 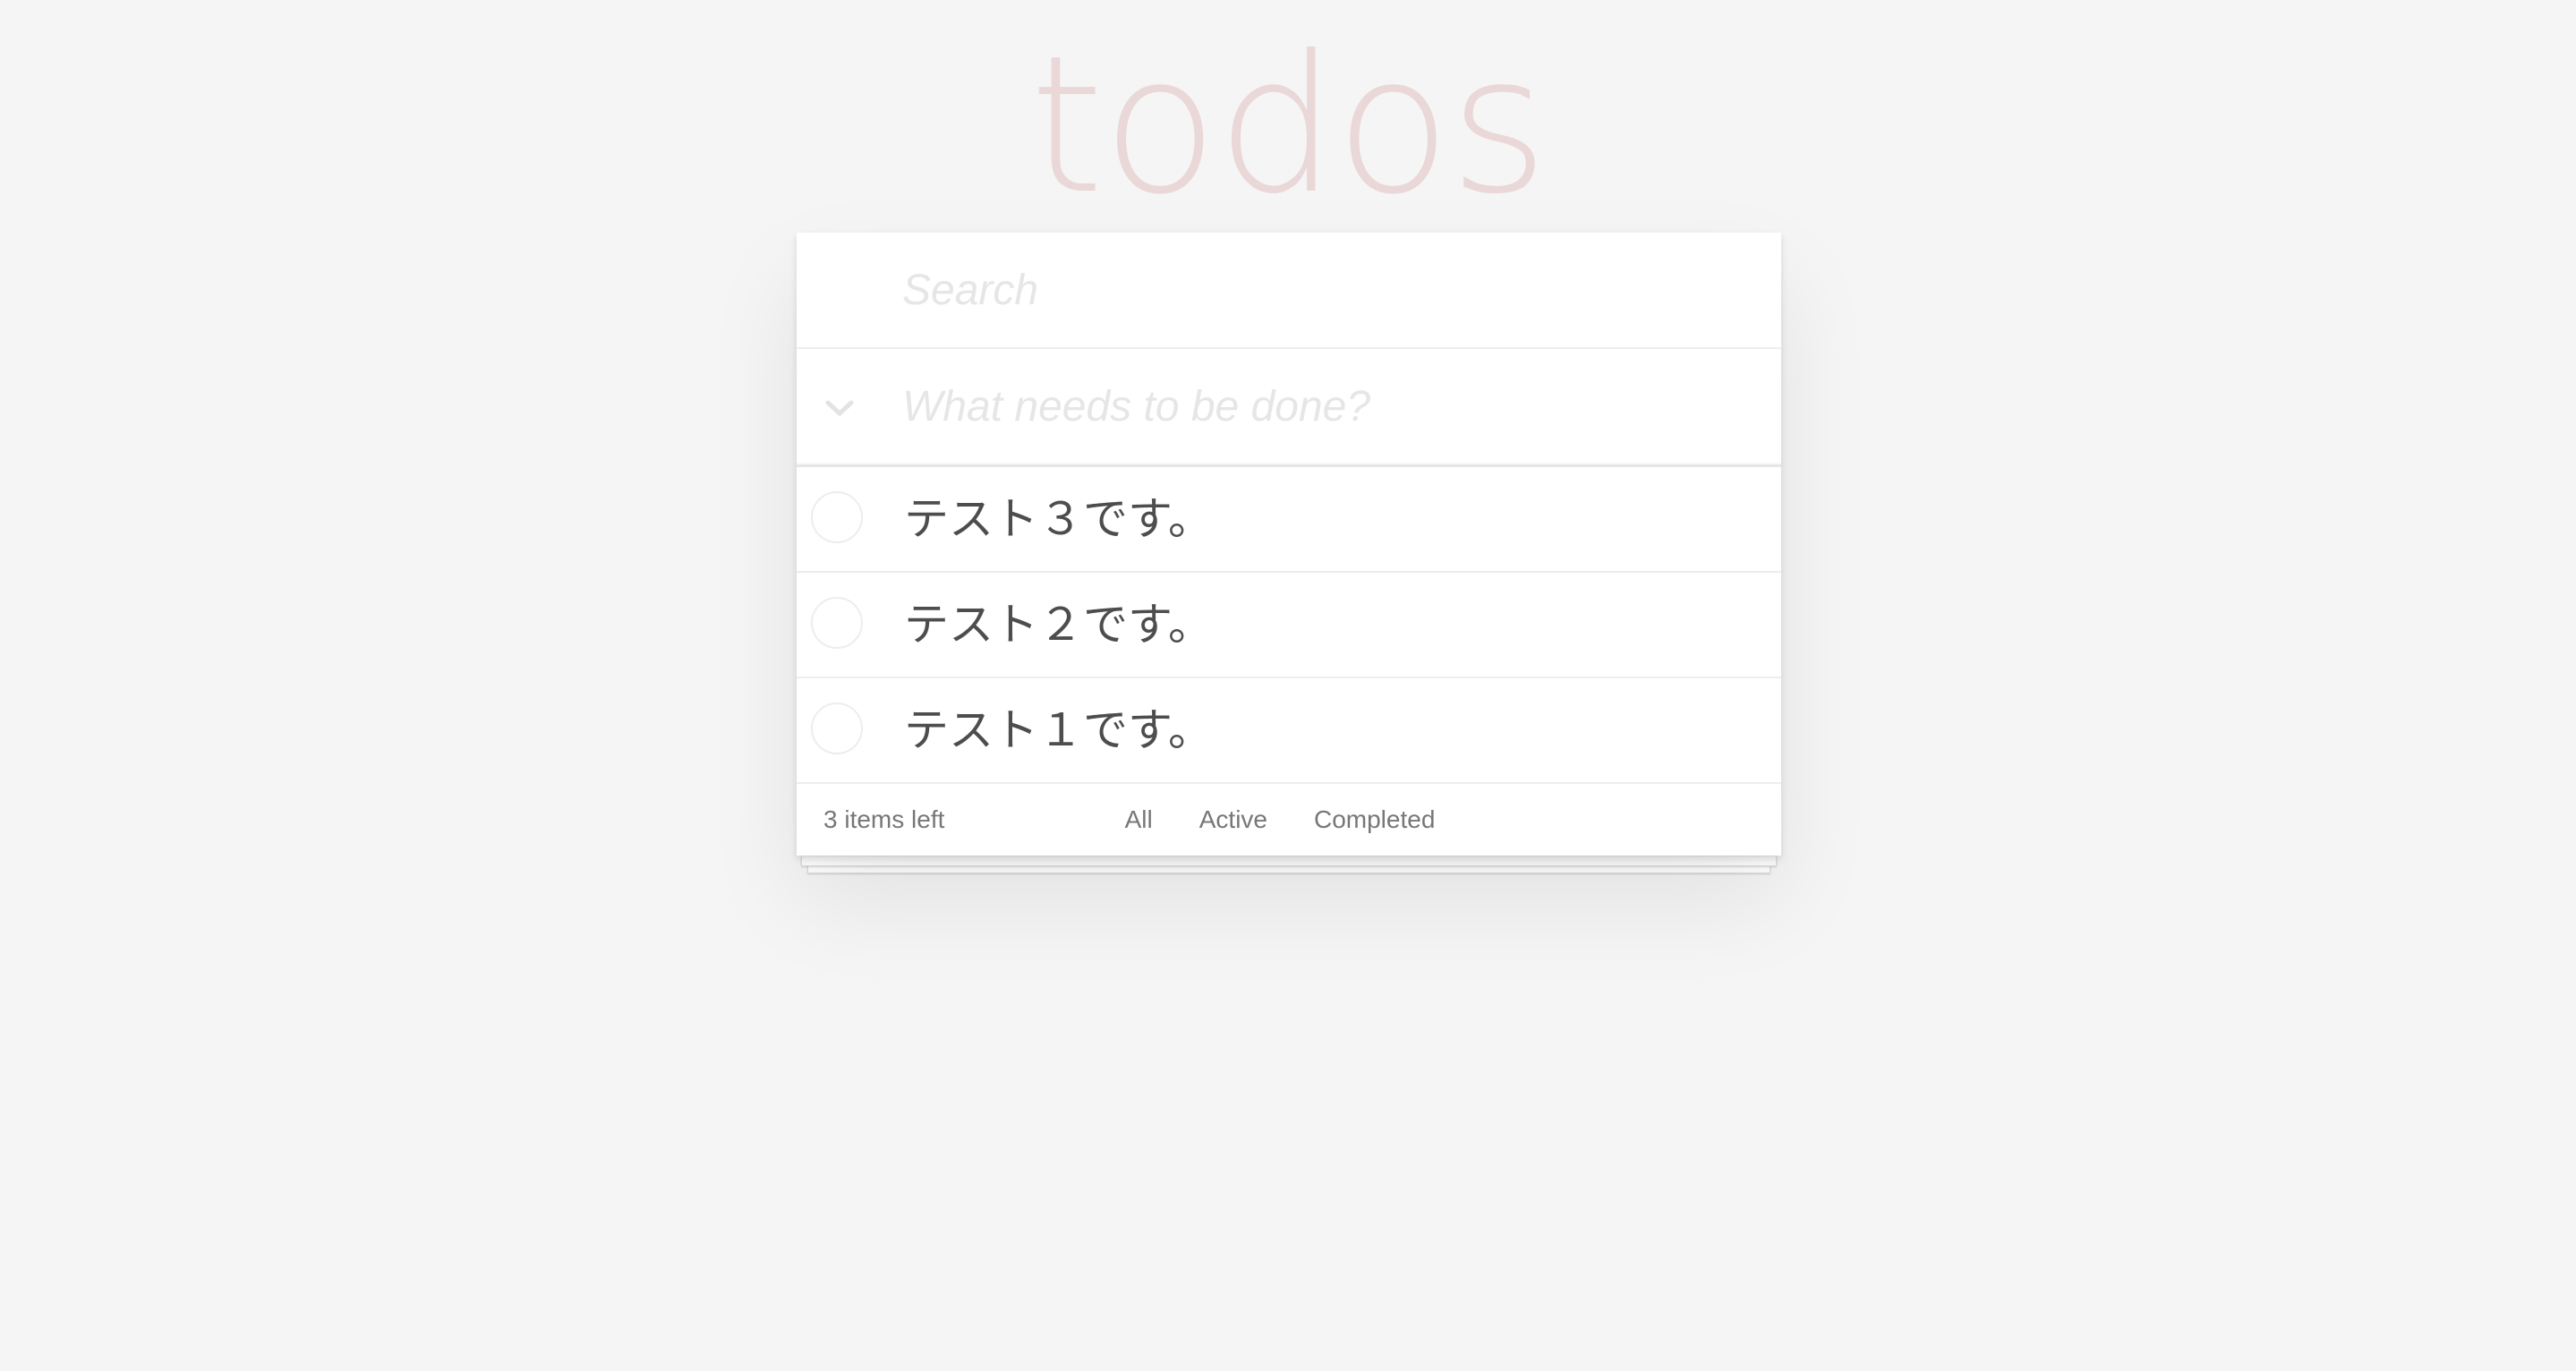 What do you see at coordinates (1058, 519) in the screenshot?
I see `todo-label: テスト３です。` at bounding box center [1058, 519].